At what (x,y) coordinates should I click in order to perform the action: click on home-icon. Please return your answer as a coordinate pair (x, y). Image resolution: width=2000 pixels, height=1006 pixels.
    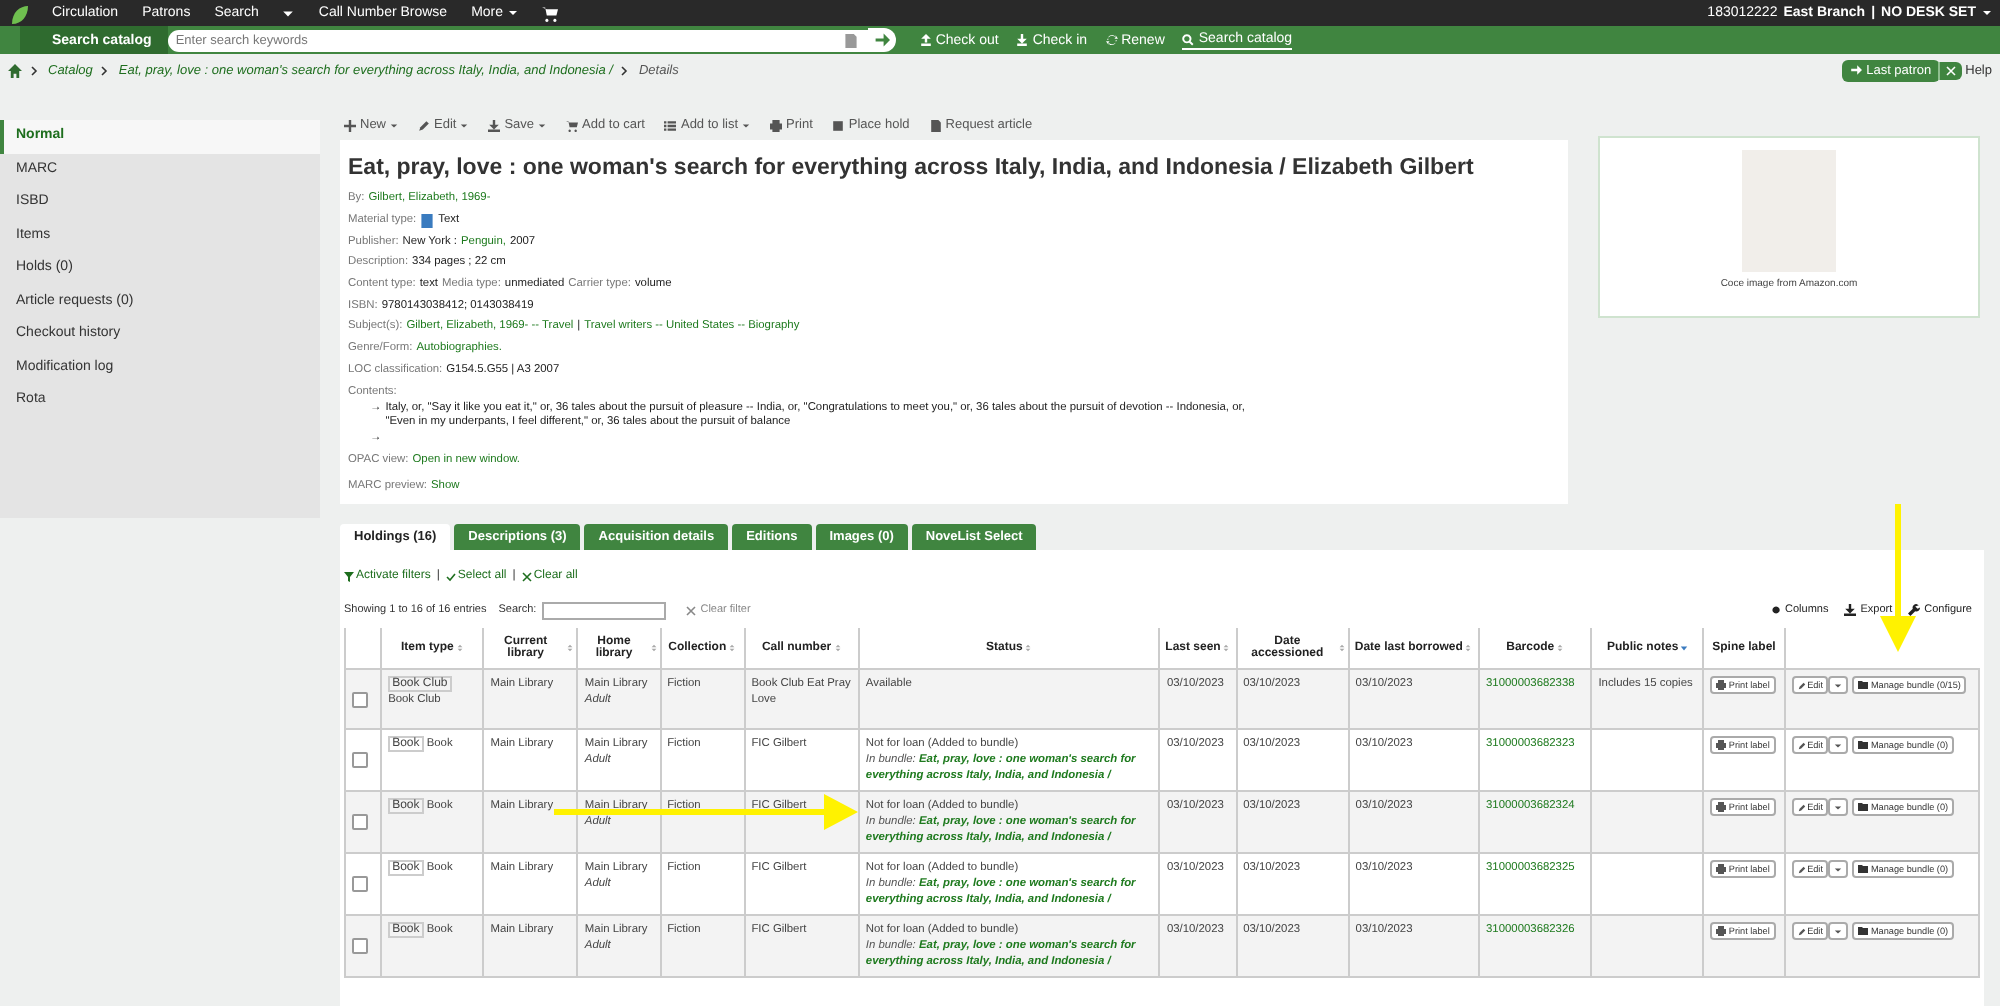
    Looking at the image, I should click on (15, 70).